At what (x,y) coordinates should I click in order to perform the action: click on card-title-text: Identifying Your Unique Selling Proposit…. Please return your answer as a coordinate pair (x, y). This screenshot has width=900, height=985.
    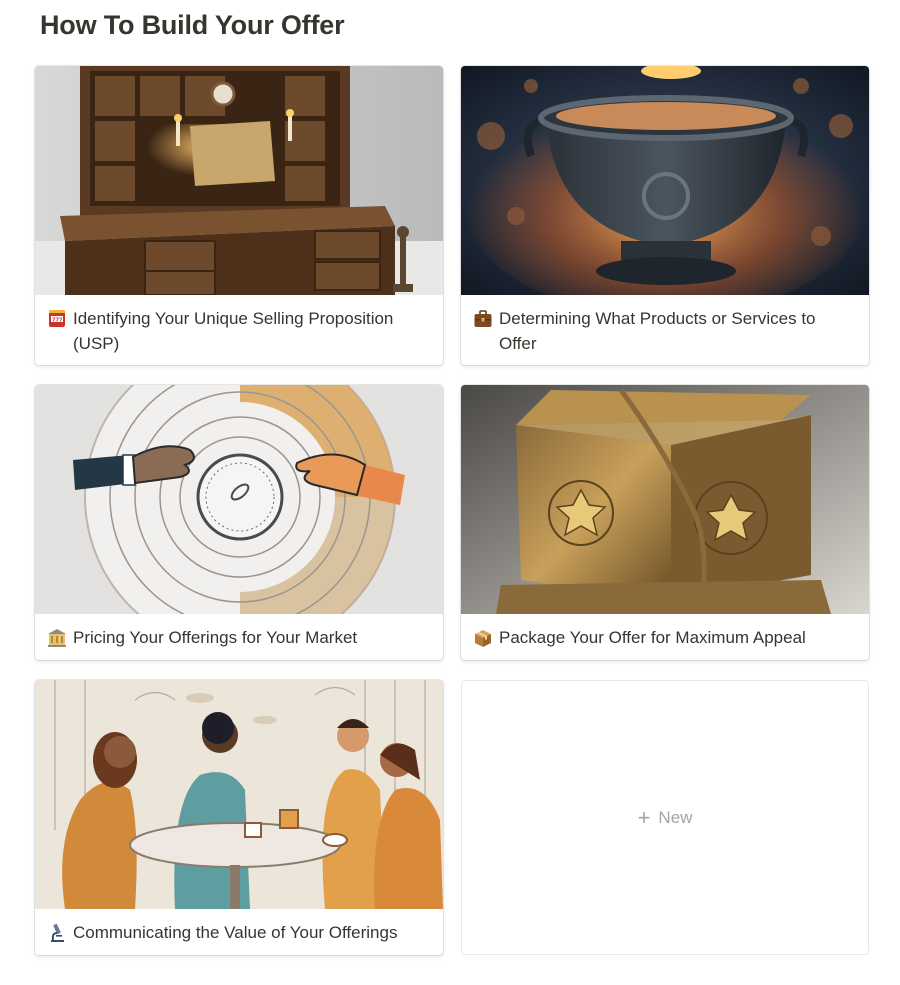
    Looking at the image, I should click on (233, 331).